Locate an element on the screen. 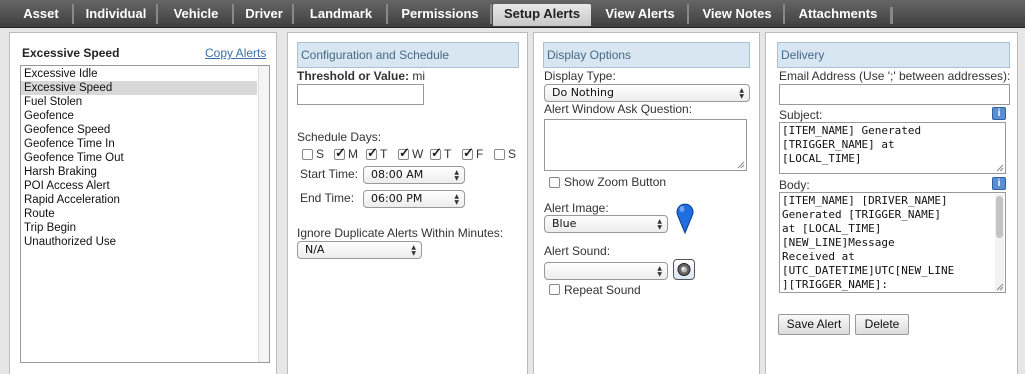  alert-type-item: Rapid Acceleration is located at coordinates (139, 200).